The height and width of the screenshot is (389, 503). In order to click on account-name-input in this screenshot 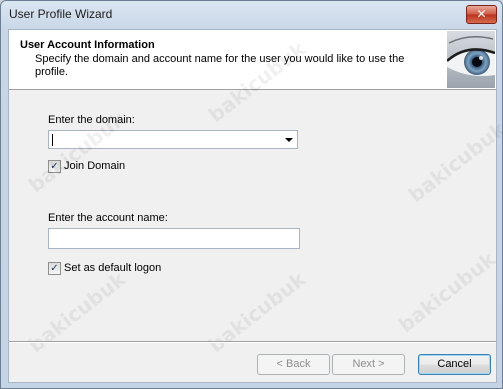, I will do `click(174, 238)`.